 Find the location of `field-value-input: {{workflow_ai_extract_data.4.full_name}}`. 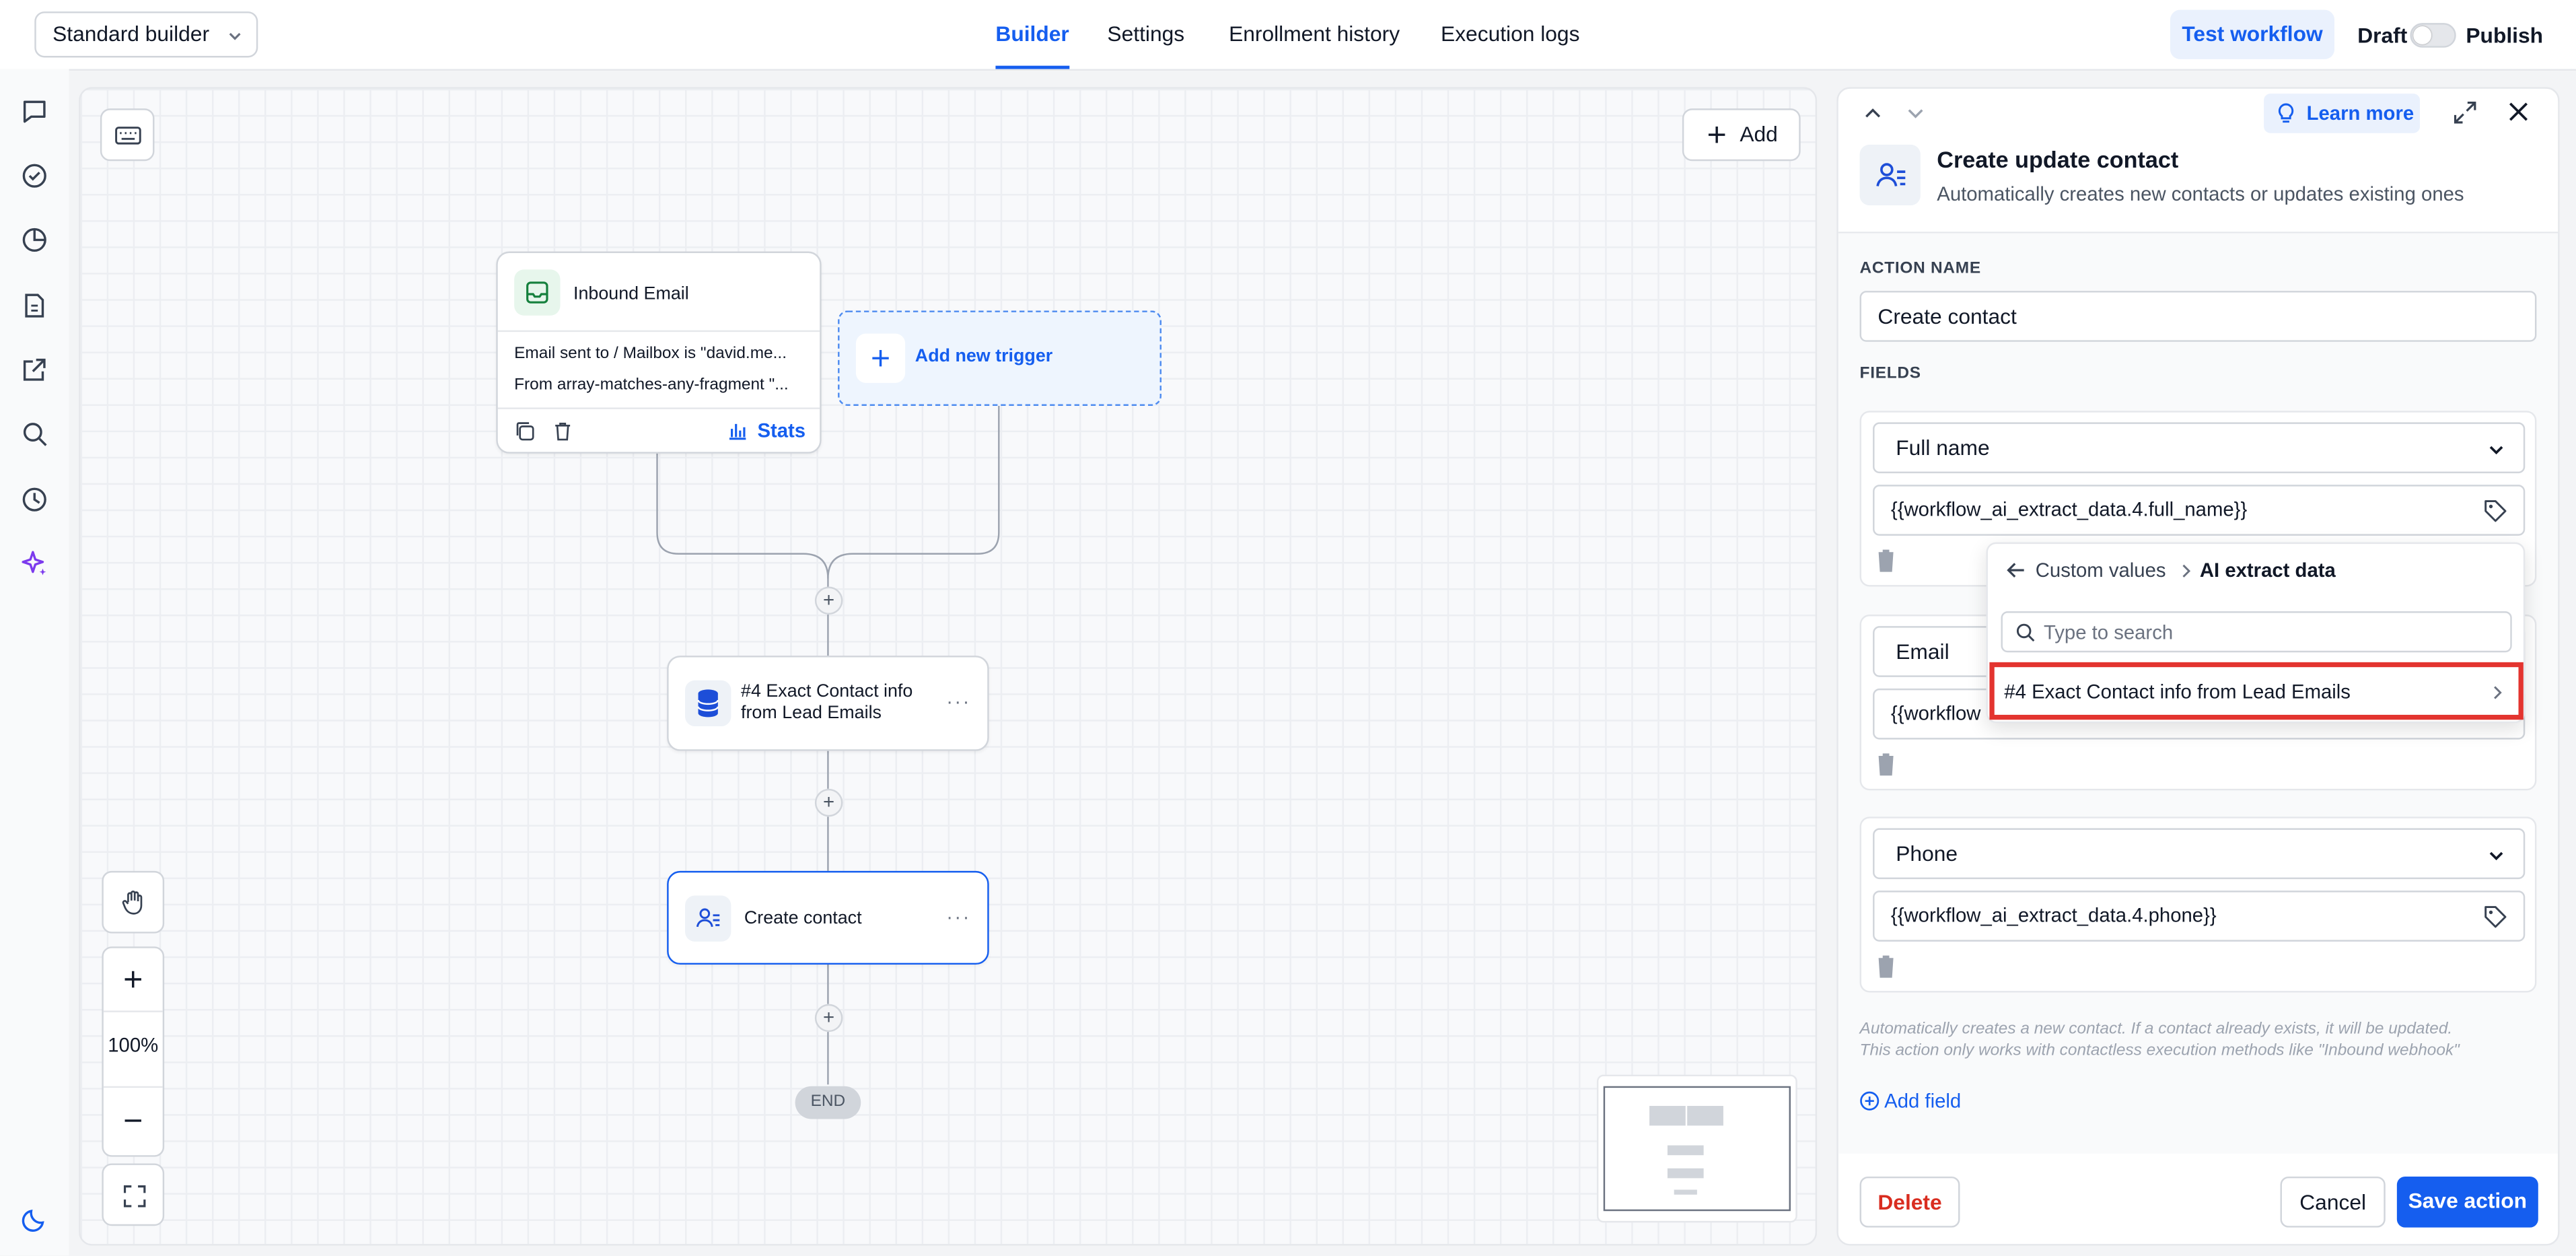

field-value-input: {{workflow_ai_extract_data.4.full_name}} is located at coordinates (2199, 510).